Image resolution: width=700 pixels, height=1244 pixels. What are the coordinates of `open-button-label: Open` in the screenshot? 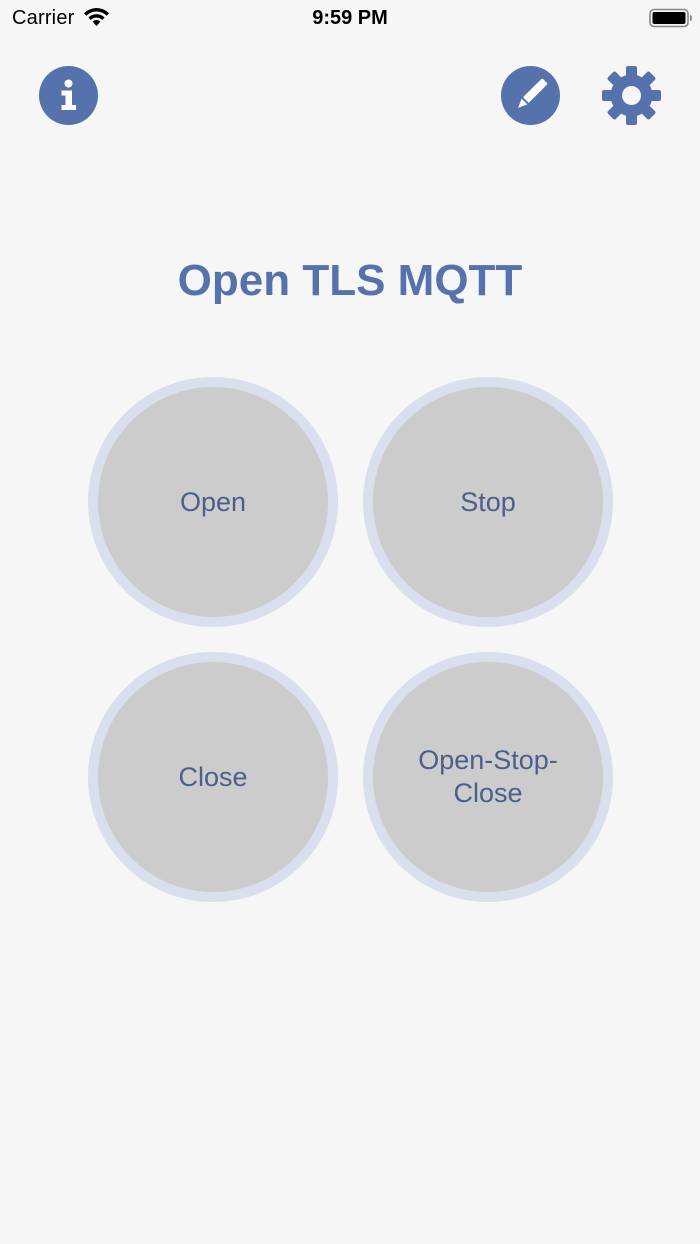 It's located at (213, 501).